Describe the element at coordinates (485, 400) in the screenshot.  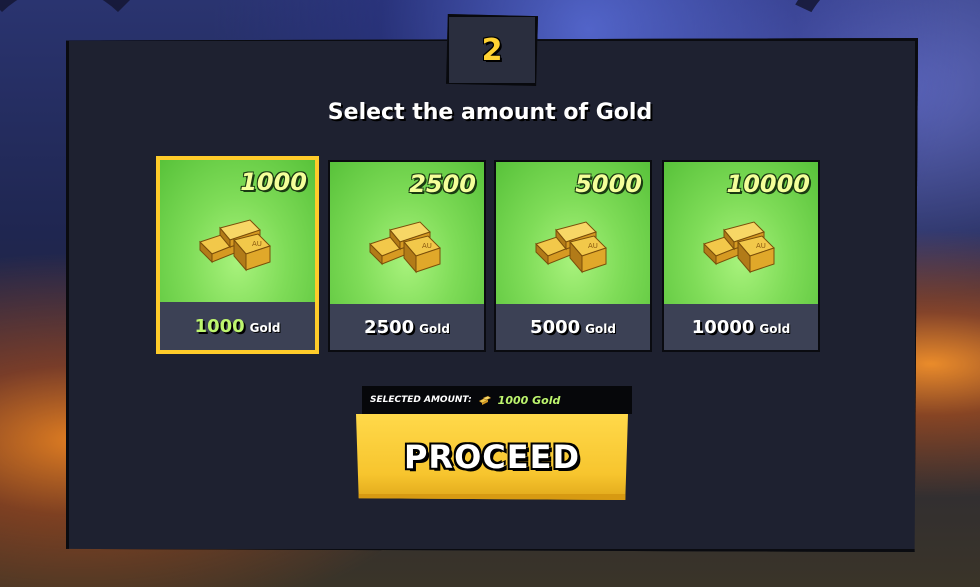
I see `gold-bars-icon` at that location.